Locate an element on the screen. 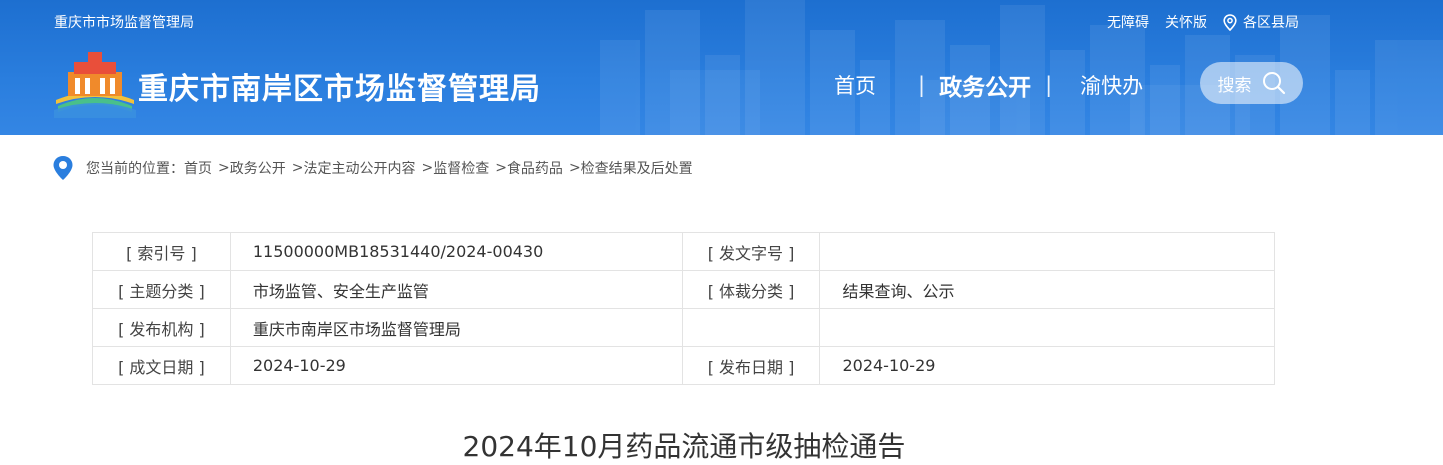 Image resolution: width=1443 pixels, height=465 pixels. meta-label-publisher: [ 发布机构 ] is located at coordinates (161, 327).